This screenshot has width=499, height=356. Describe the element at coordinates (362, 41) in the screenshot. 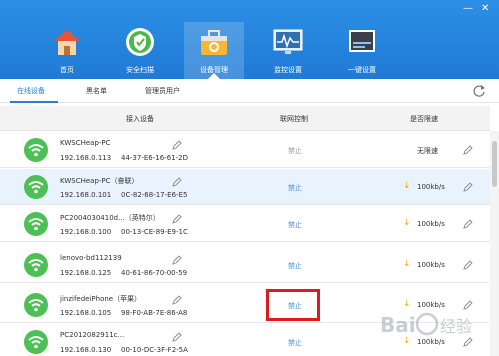

I see `router-icon` at that location.